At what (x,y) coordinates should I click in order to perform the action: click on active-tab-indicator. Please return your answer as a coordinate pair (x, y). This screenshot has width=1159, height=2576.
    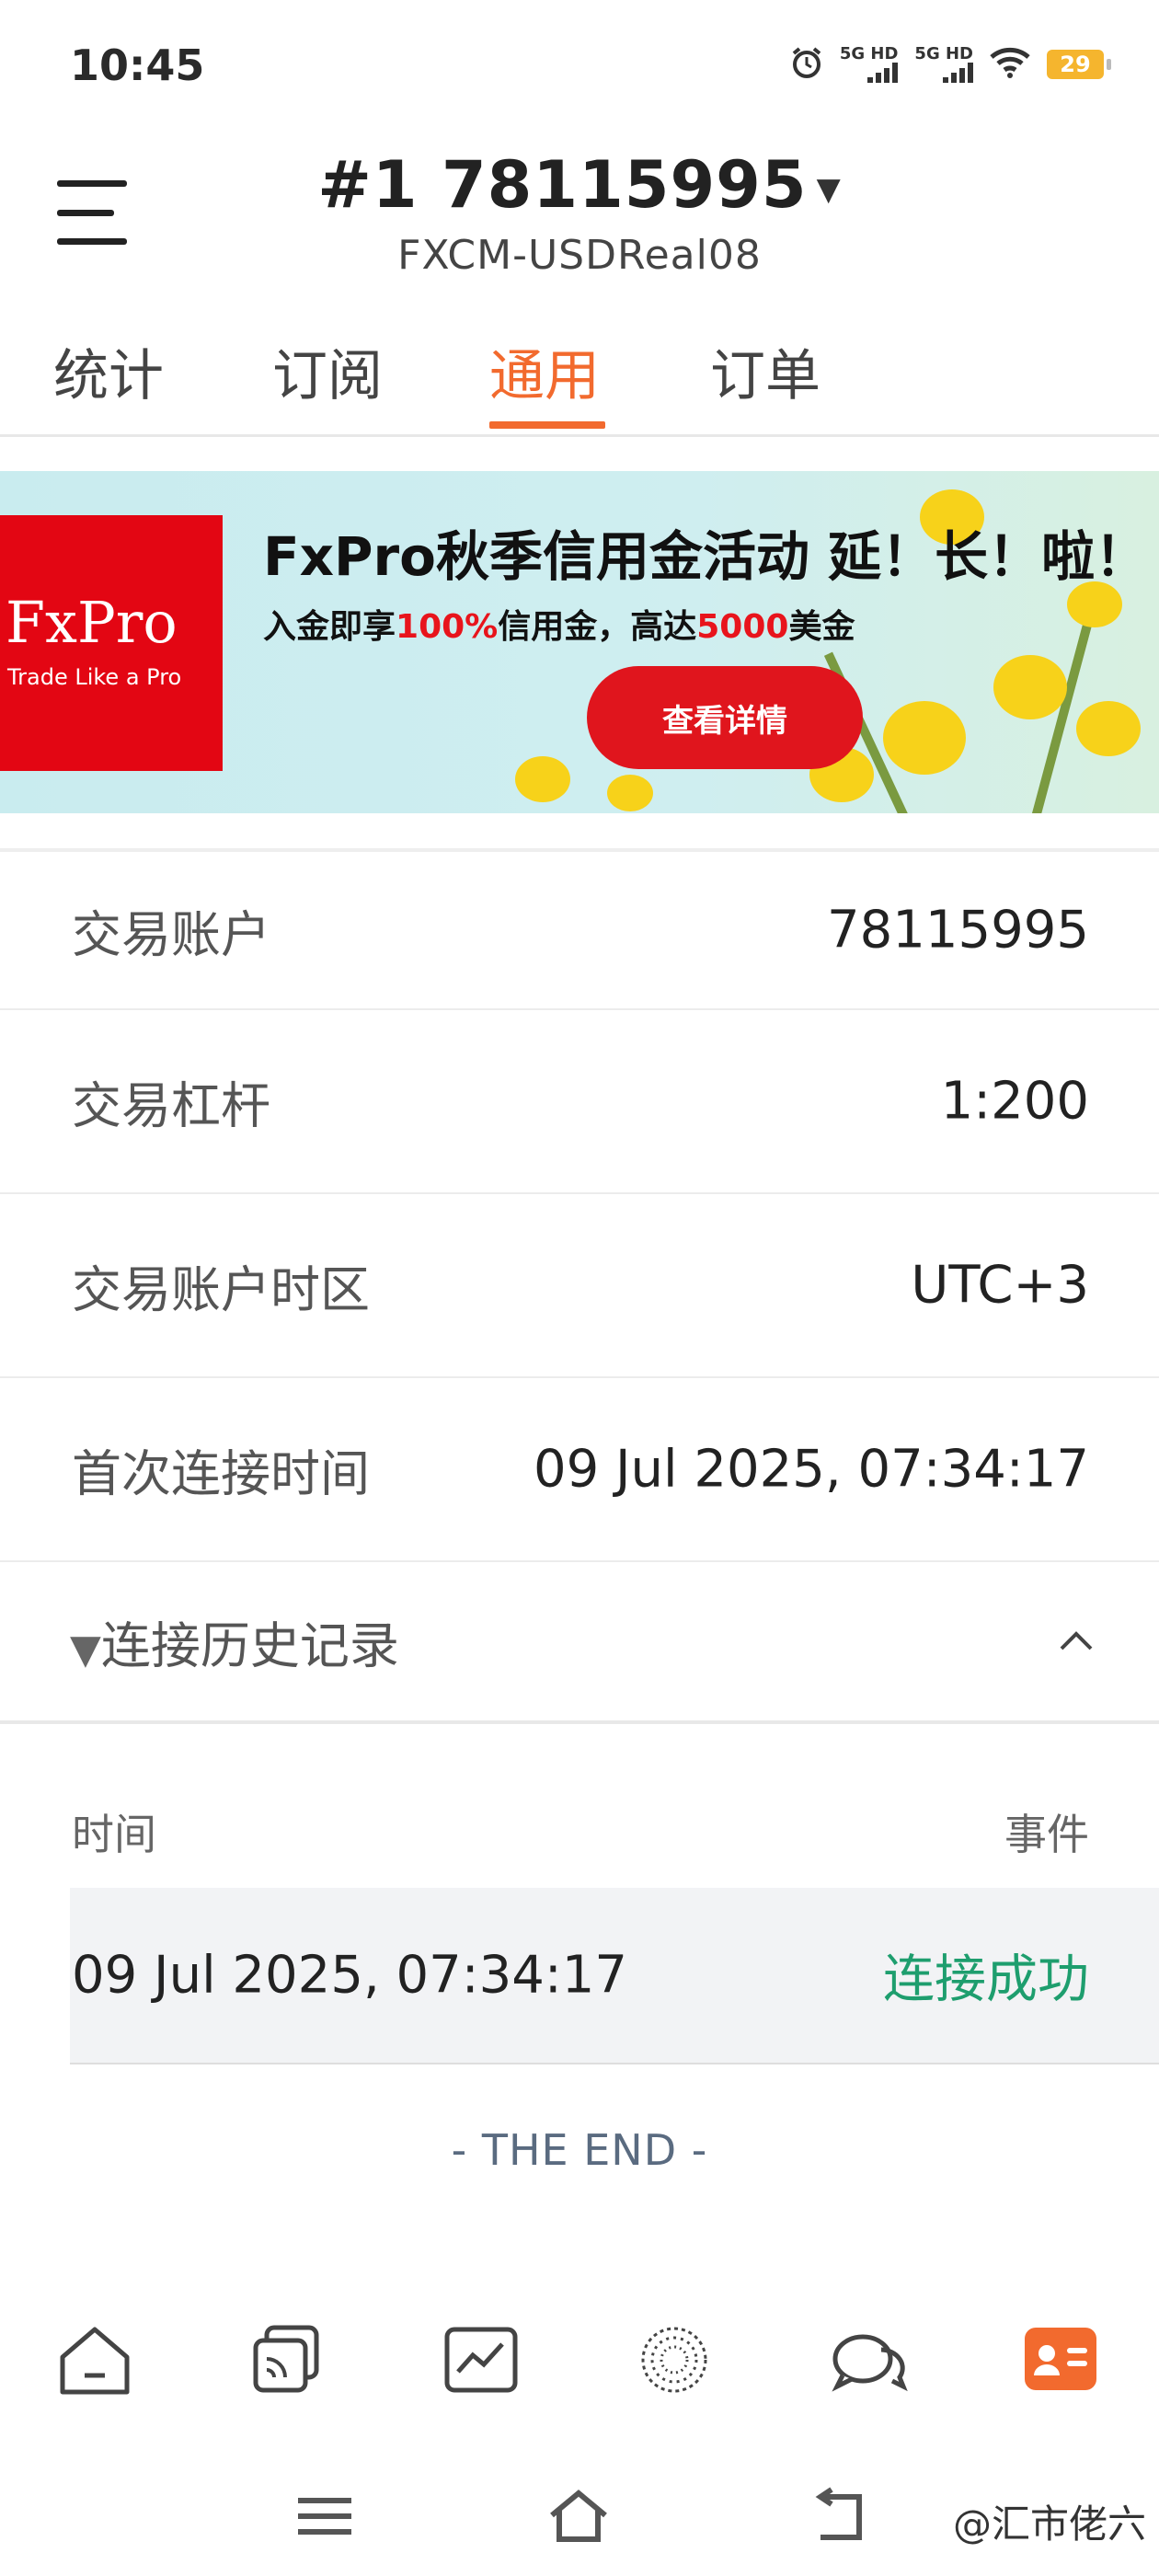
    Looking at the image, I should click on (547, 425).